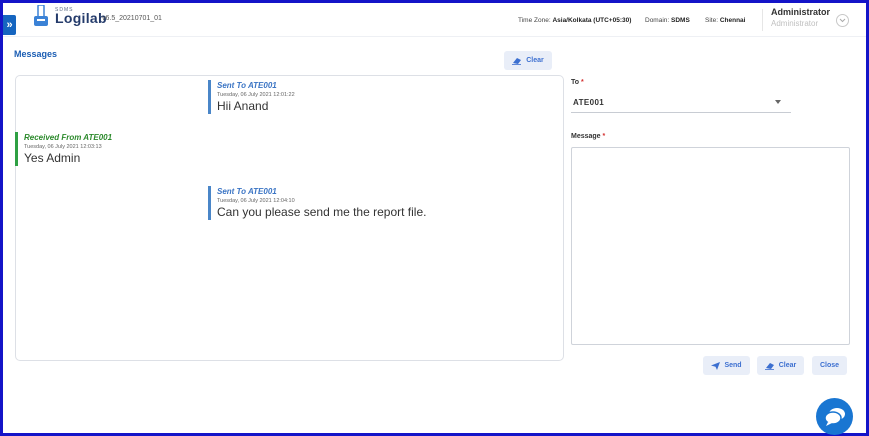 This screenshot has height=436, width=869. What do you see at coordinates (52, 158) in the screenshot?
I see `message-text: Yes Admin` at bounding box center [52, 158].